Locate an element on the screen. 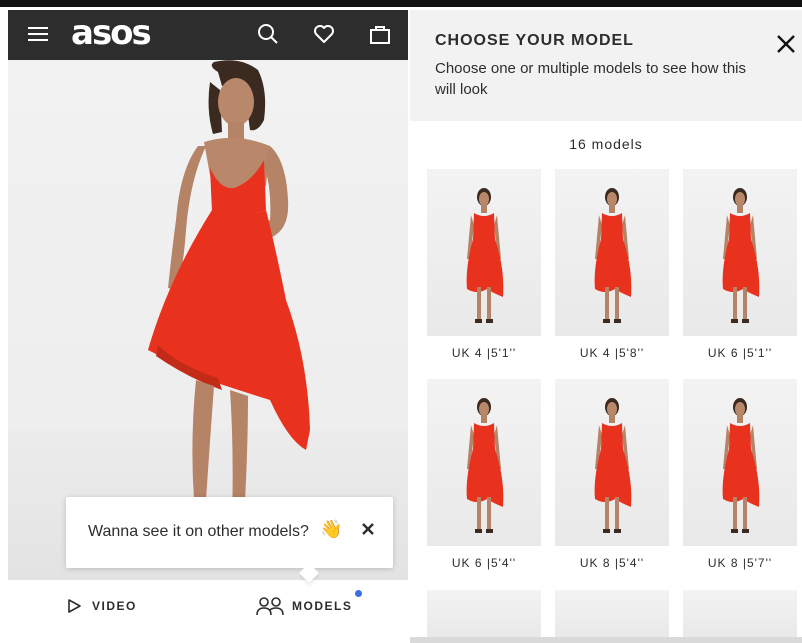  status-strip is located at coordinates (401, 5).